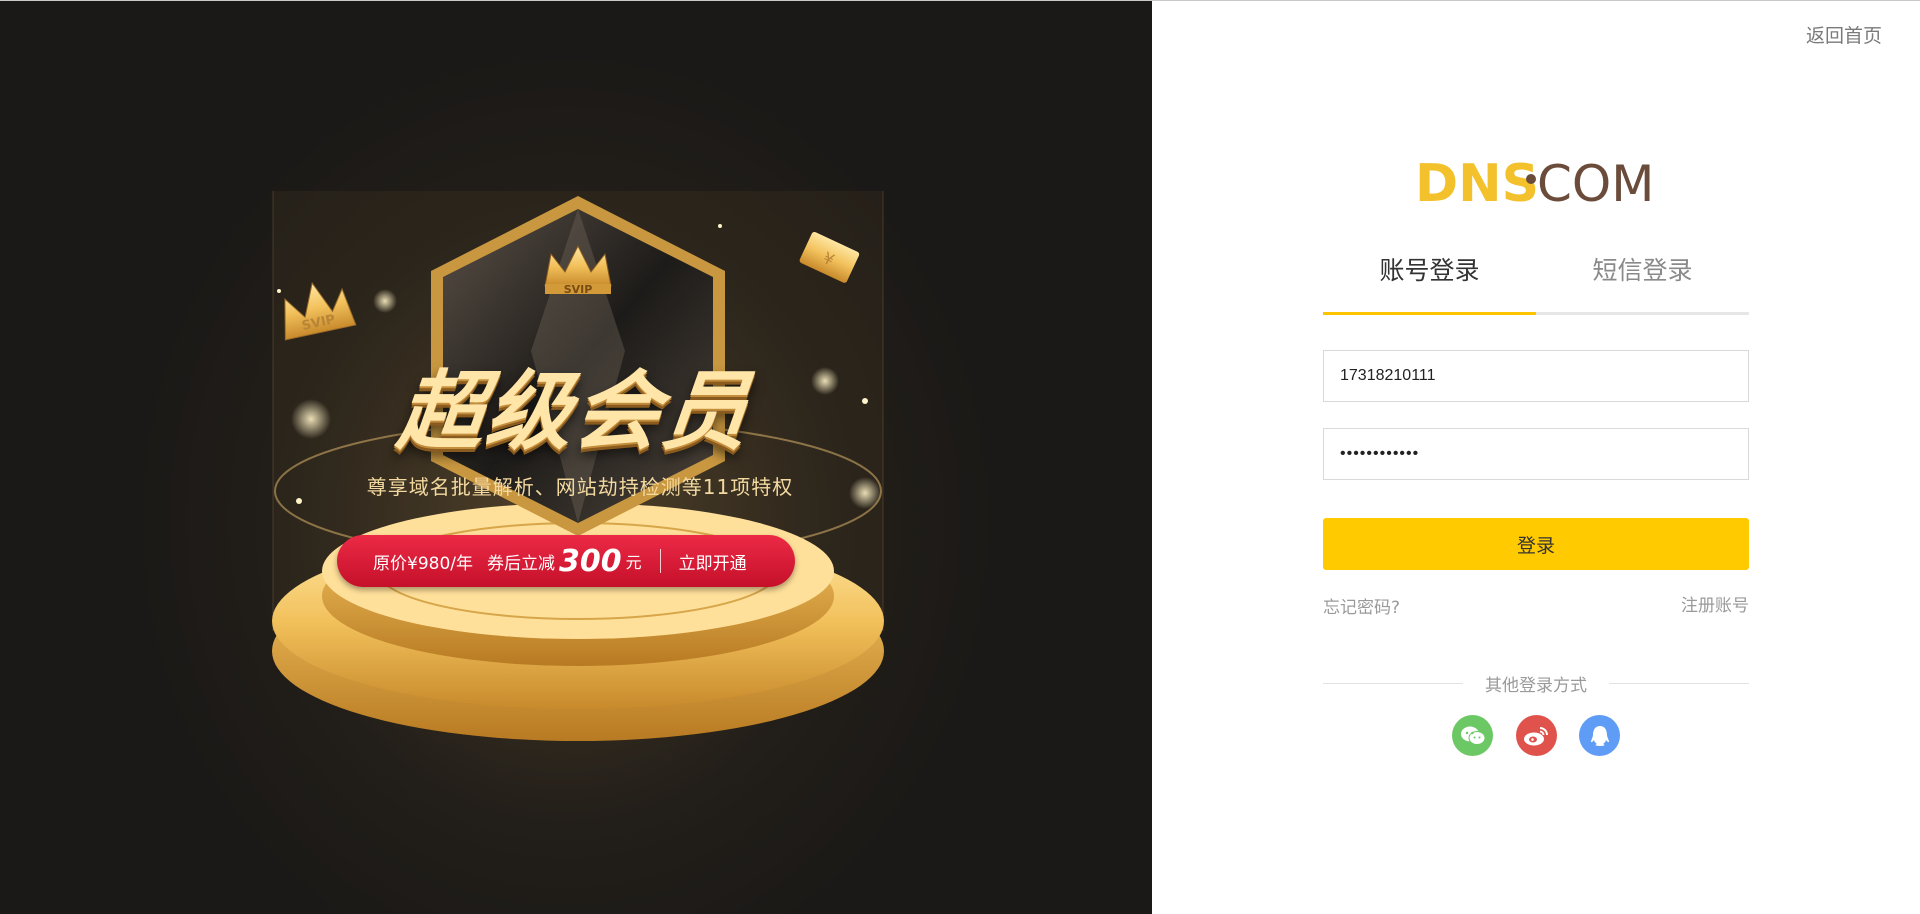 Image resolution: width=1920 pixels, height=914 pixels. I want to click on wechat-login-button, so click(1472, 735).